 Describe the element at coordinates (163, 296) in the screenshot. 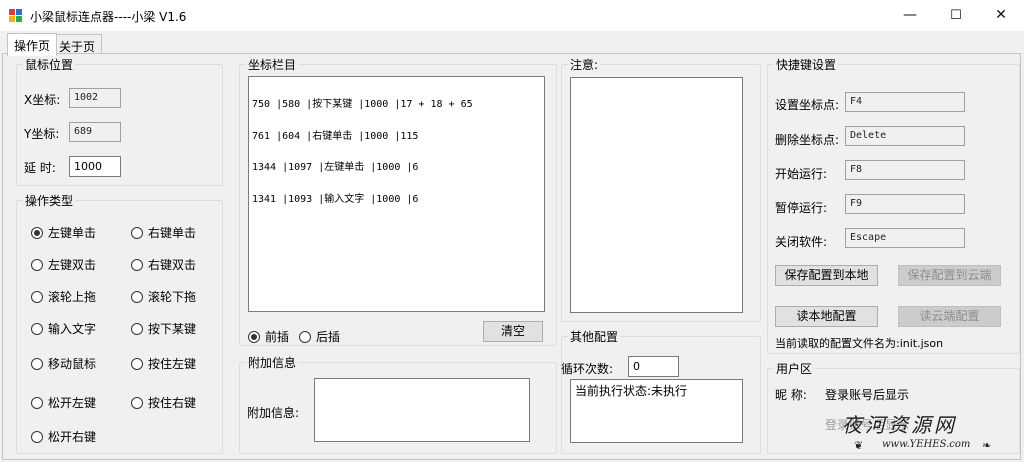

I see `radio-wheel-down: 滚轮下拖` at that location.